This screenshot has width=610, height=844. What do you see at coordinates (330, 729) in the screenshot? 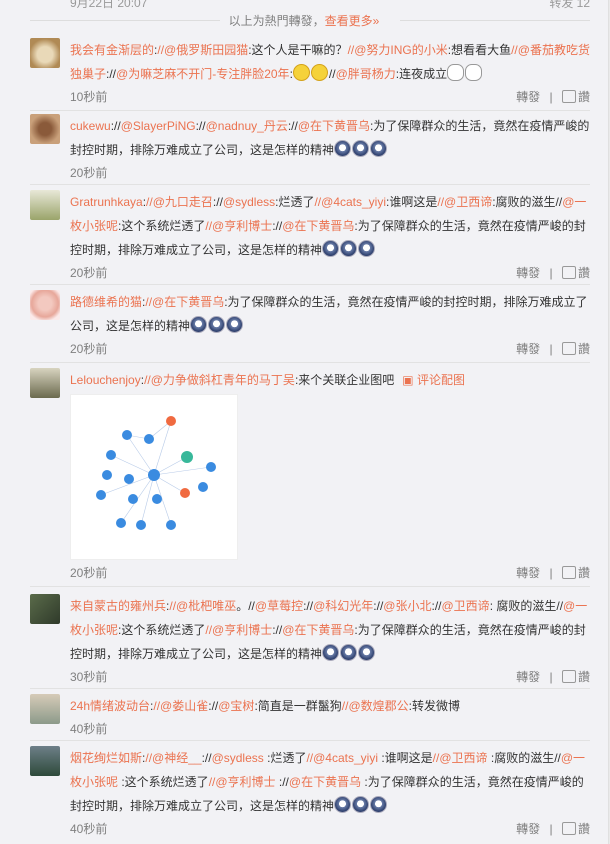
I see `comment-meta: 40秒前` at bounding box center [330, 729].